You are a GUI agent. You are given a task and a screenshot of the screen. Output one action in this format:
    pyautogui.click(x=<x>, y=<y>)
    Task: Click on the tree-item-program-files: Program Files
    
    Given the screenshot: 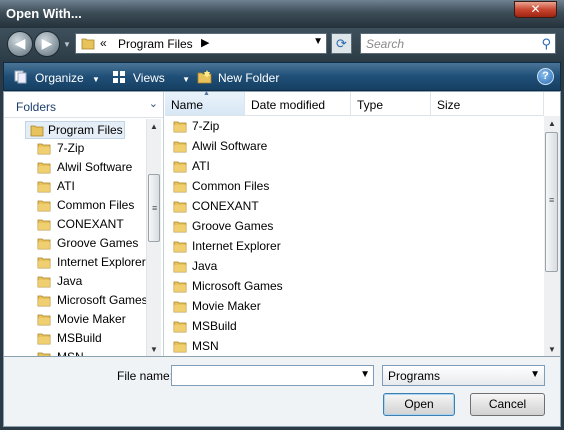 What is the action you would take?
    pyautogui.click(x=75, y=130)
    